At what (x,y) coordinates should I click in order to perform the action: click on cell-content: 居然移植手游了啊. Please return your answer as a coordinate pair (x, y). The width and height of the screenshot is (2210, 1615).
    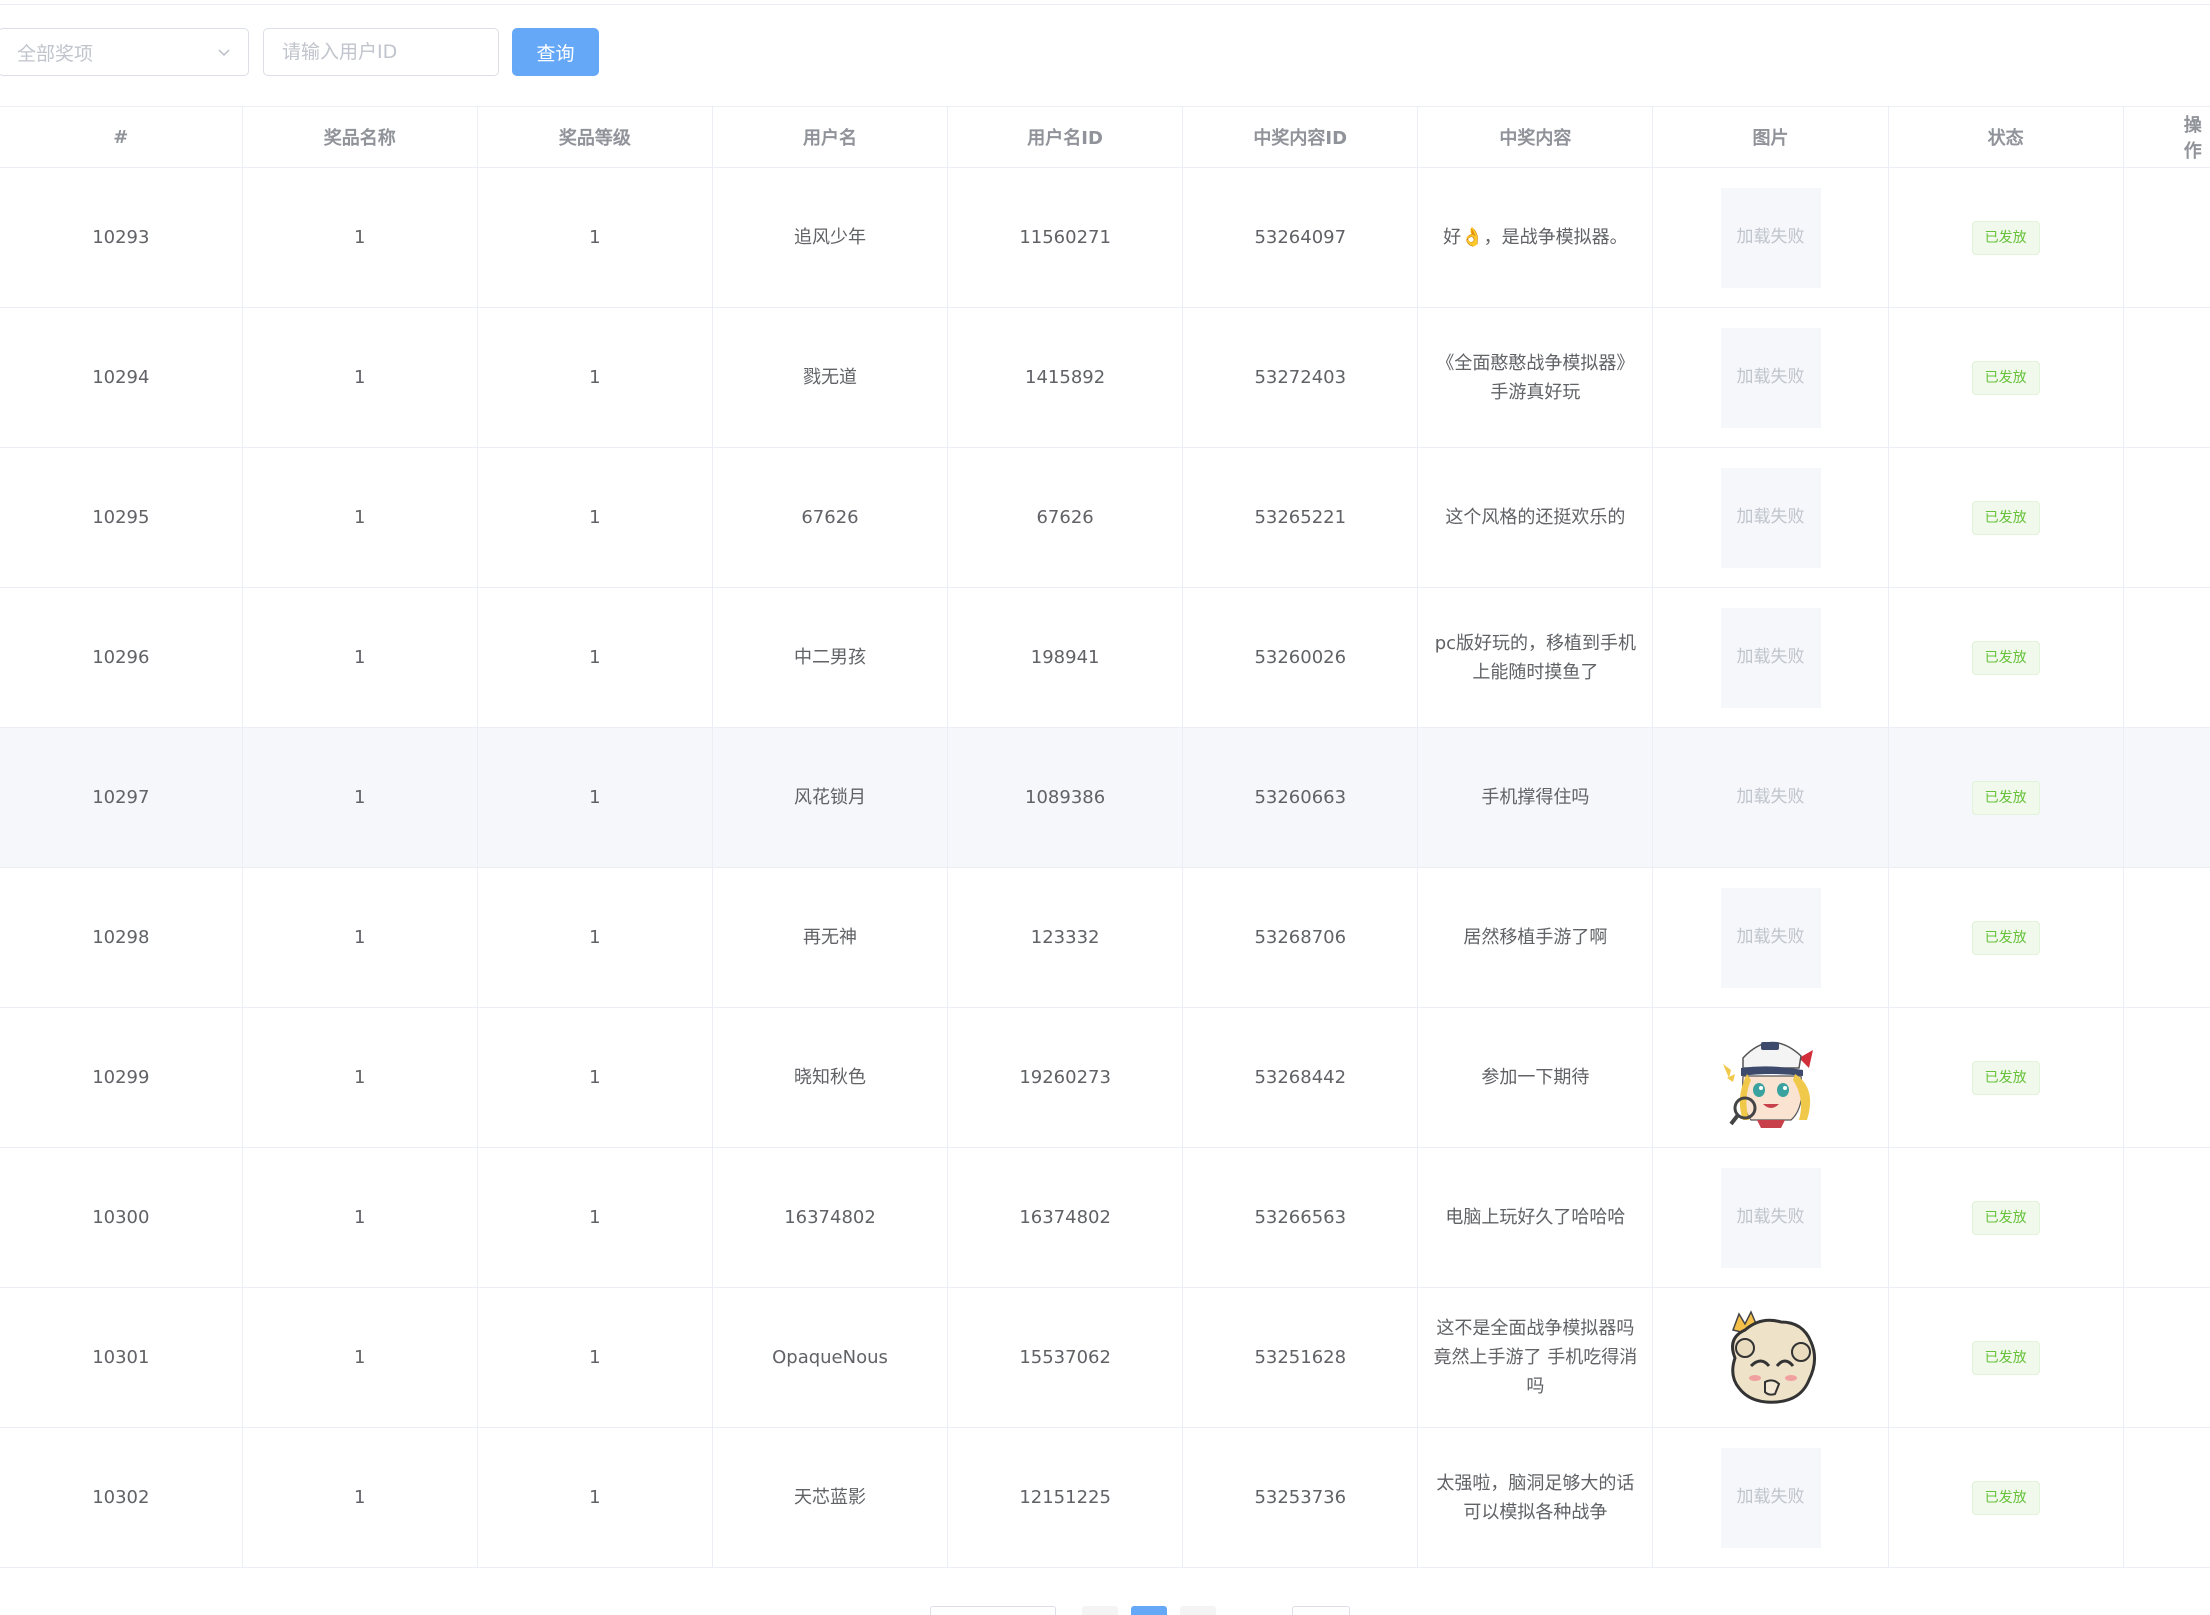
    Looking at the image, I should click on (1535, 937).